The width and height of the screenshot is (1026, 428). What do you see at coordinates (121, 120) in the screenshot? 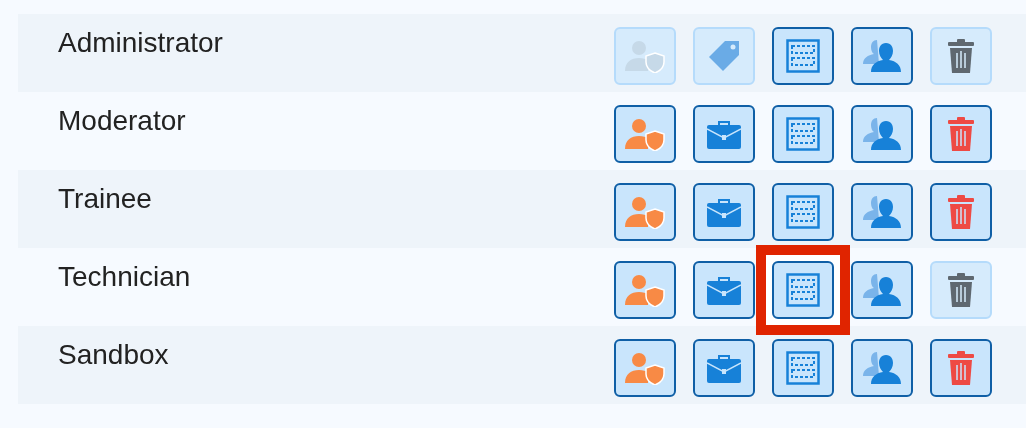
I see `role-name: Moderator` at bounding box center [121, 120].